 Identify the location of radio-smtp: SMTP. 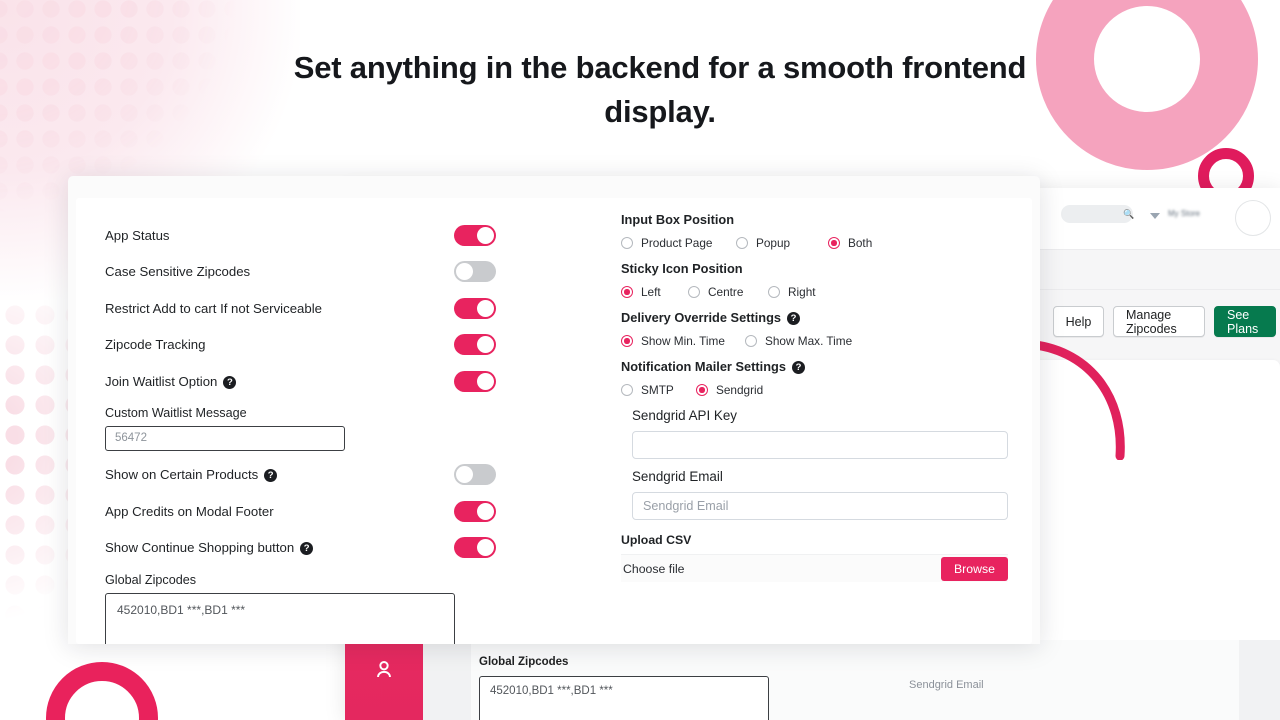
(658, 390).